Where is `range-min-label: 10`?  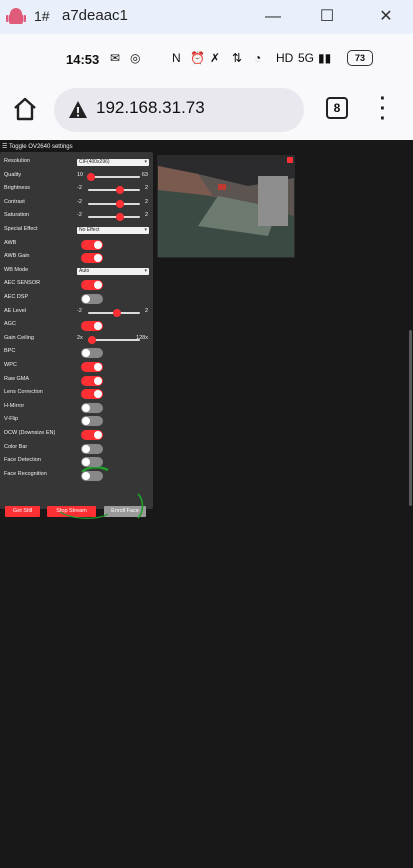 range-min-label: 10 is located at coordinates (80, 174).